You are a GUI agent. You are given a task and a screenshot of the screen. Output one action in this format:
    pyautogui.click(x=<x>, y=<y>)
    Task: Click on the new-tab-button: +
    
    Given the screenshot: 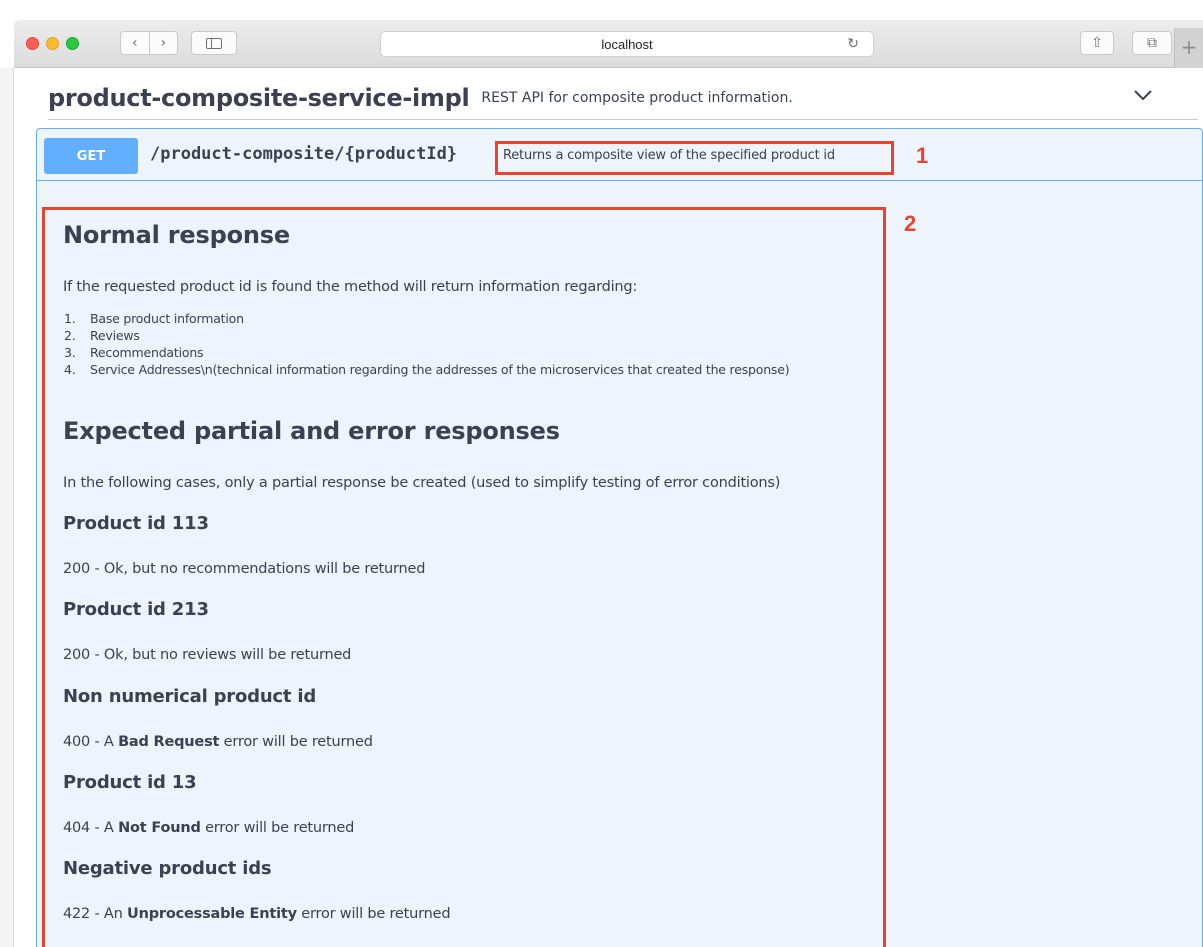 What is the action you would take?
    pyautogui.click(x=1188, y=48)
    